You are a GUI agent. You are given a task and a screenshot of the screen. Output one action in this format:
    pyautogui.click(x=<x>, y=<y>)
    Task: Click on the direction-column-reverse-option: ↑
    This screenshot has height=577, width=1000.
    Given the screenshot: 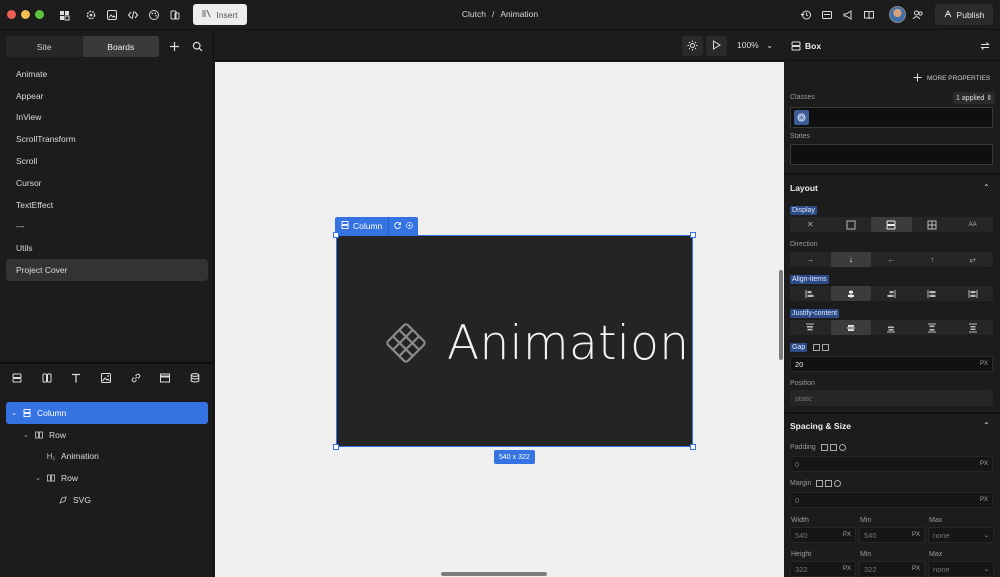 What is the action you would take?
    pyautogui.click(x=932, y=259)
    